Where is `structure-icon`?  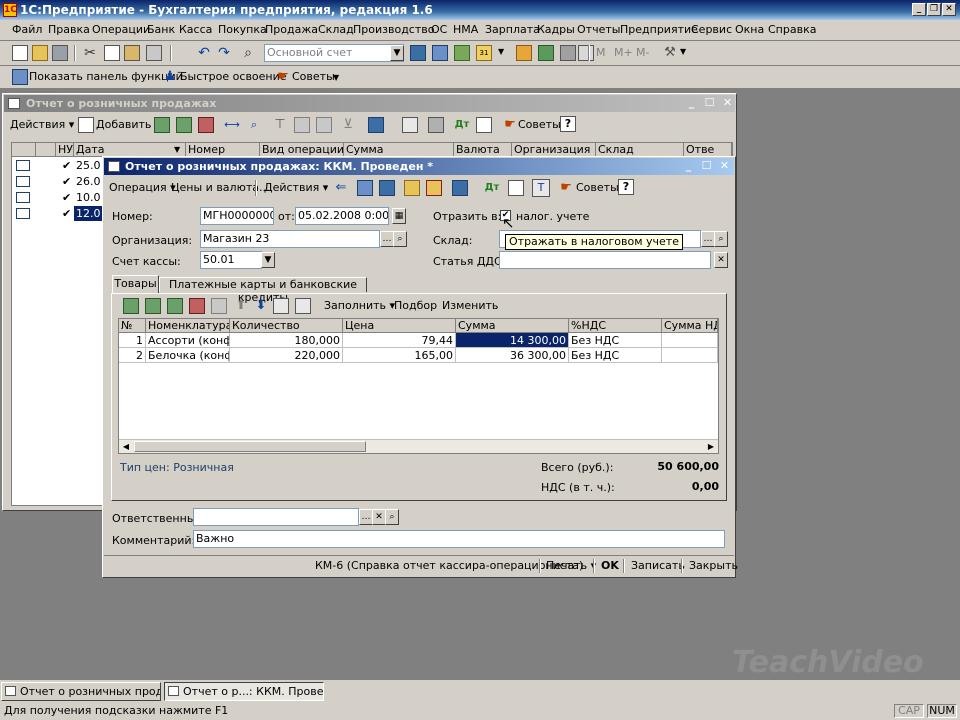
structure-icon is located at coordinates (484, 125).